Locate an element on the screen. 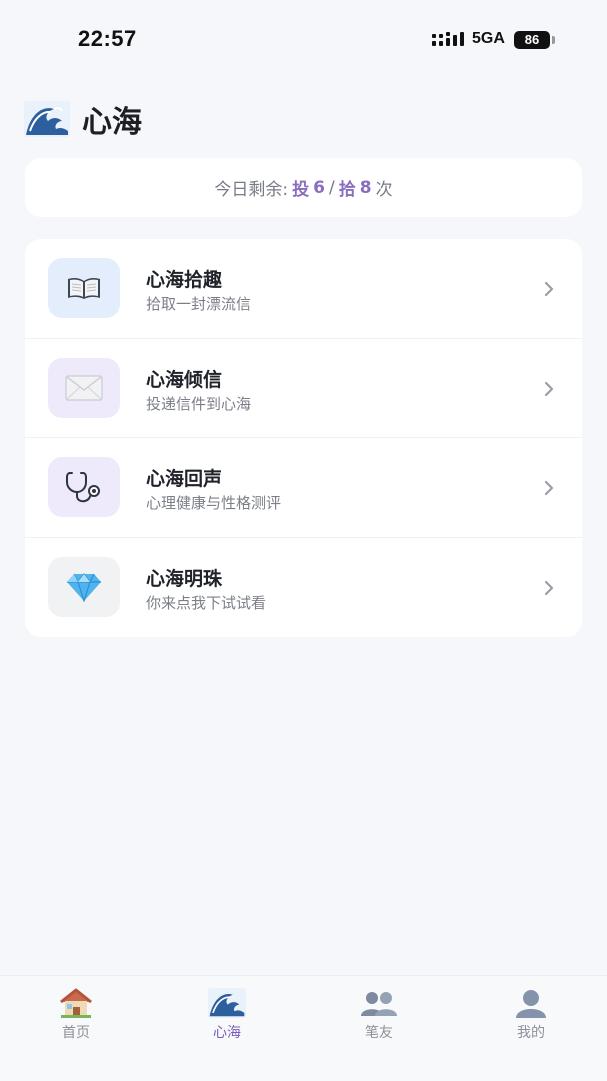 The height and width of the screenshot is (1081, 607). envelope-icon is located at coordinates (84, 387).